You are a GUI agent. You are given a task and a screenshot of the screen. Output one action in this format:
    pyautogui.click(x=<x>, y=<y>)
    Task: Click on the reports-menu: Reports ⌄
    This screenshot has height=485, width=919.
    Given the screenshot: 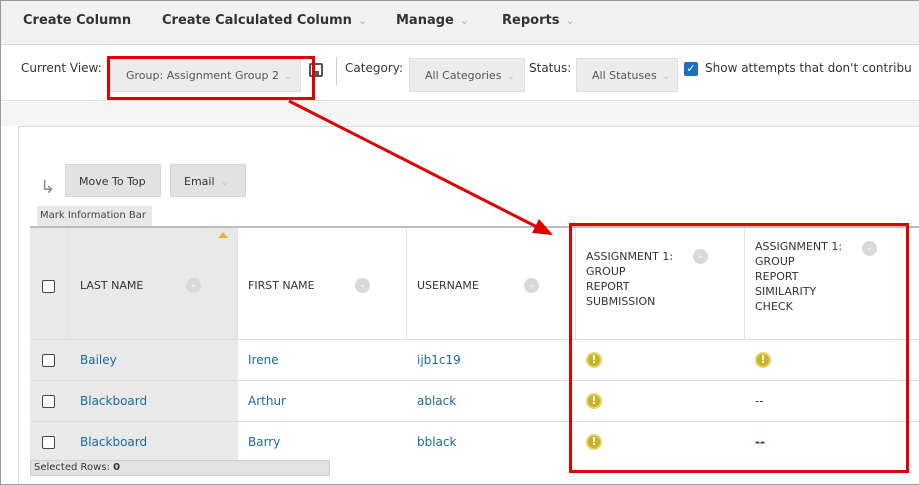 What is the action you would take?
    pyautogui.click(x=538, y=20)
    